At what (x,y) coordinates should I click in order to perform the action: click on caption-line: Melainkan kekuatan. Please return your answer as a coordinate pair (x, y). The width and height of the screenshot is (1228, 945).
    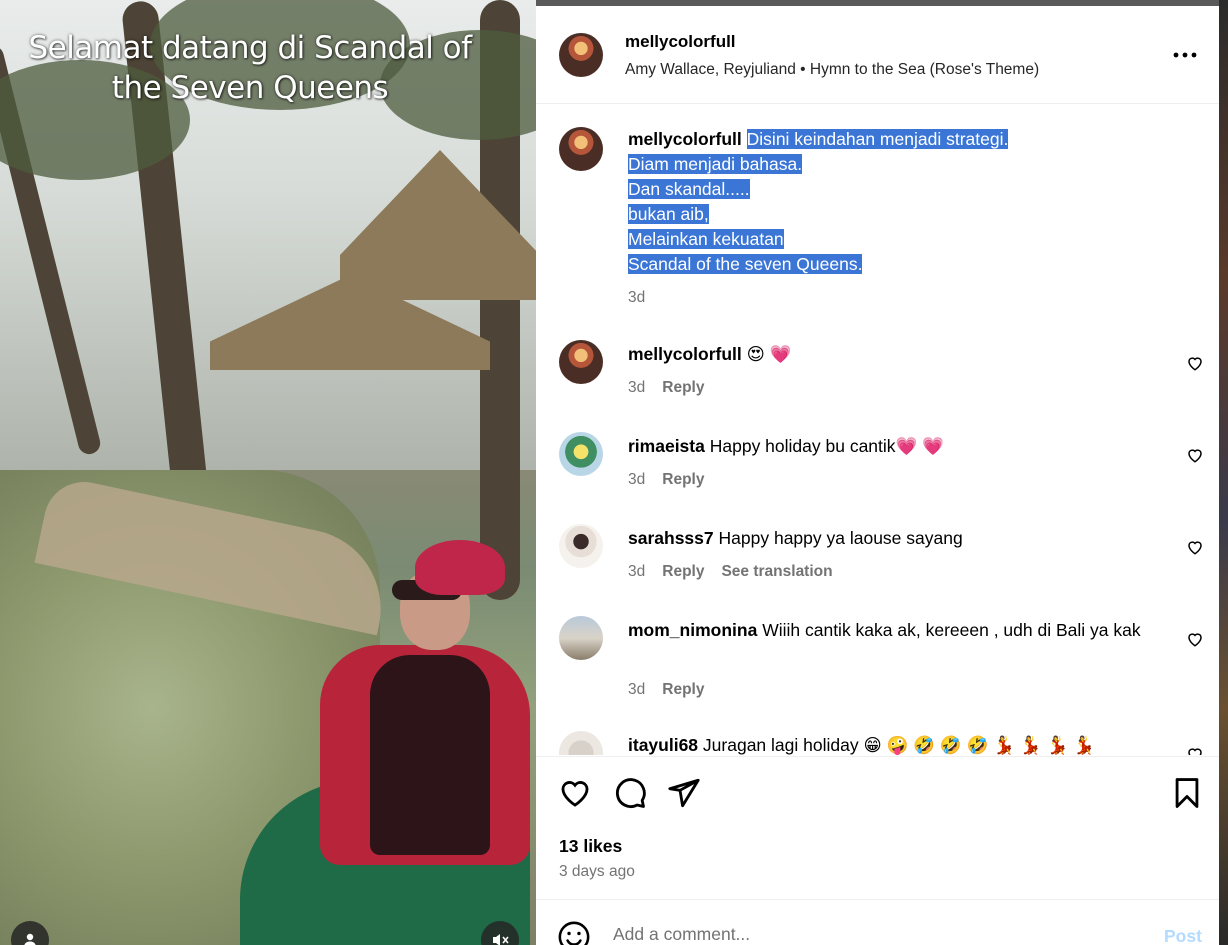
    Looking at the image, I should click on (706, 239).